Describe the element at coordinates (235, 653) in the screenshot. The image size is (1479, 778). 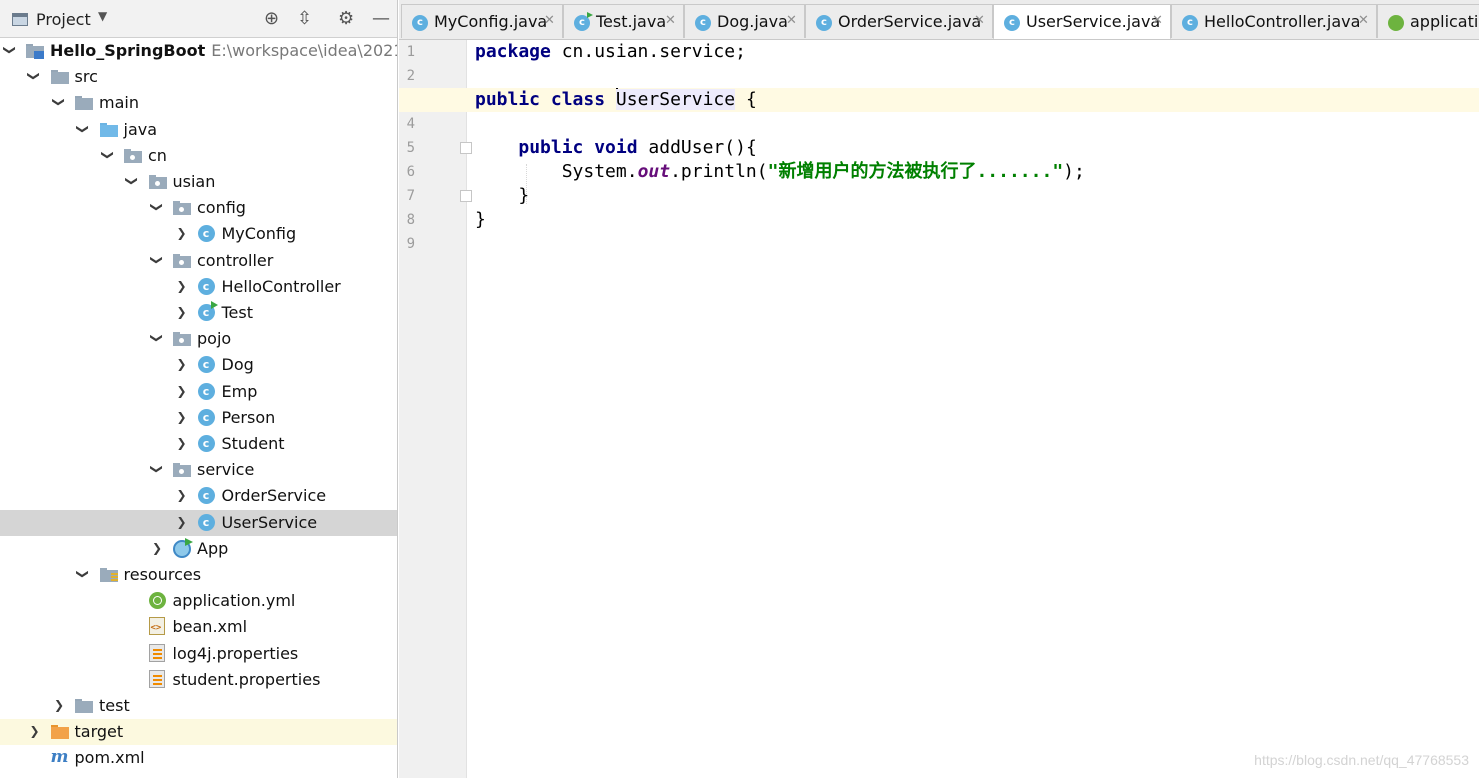
I see `tree-node-label: log4j.properties` at that location.